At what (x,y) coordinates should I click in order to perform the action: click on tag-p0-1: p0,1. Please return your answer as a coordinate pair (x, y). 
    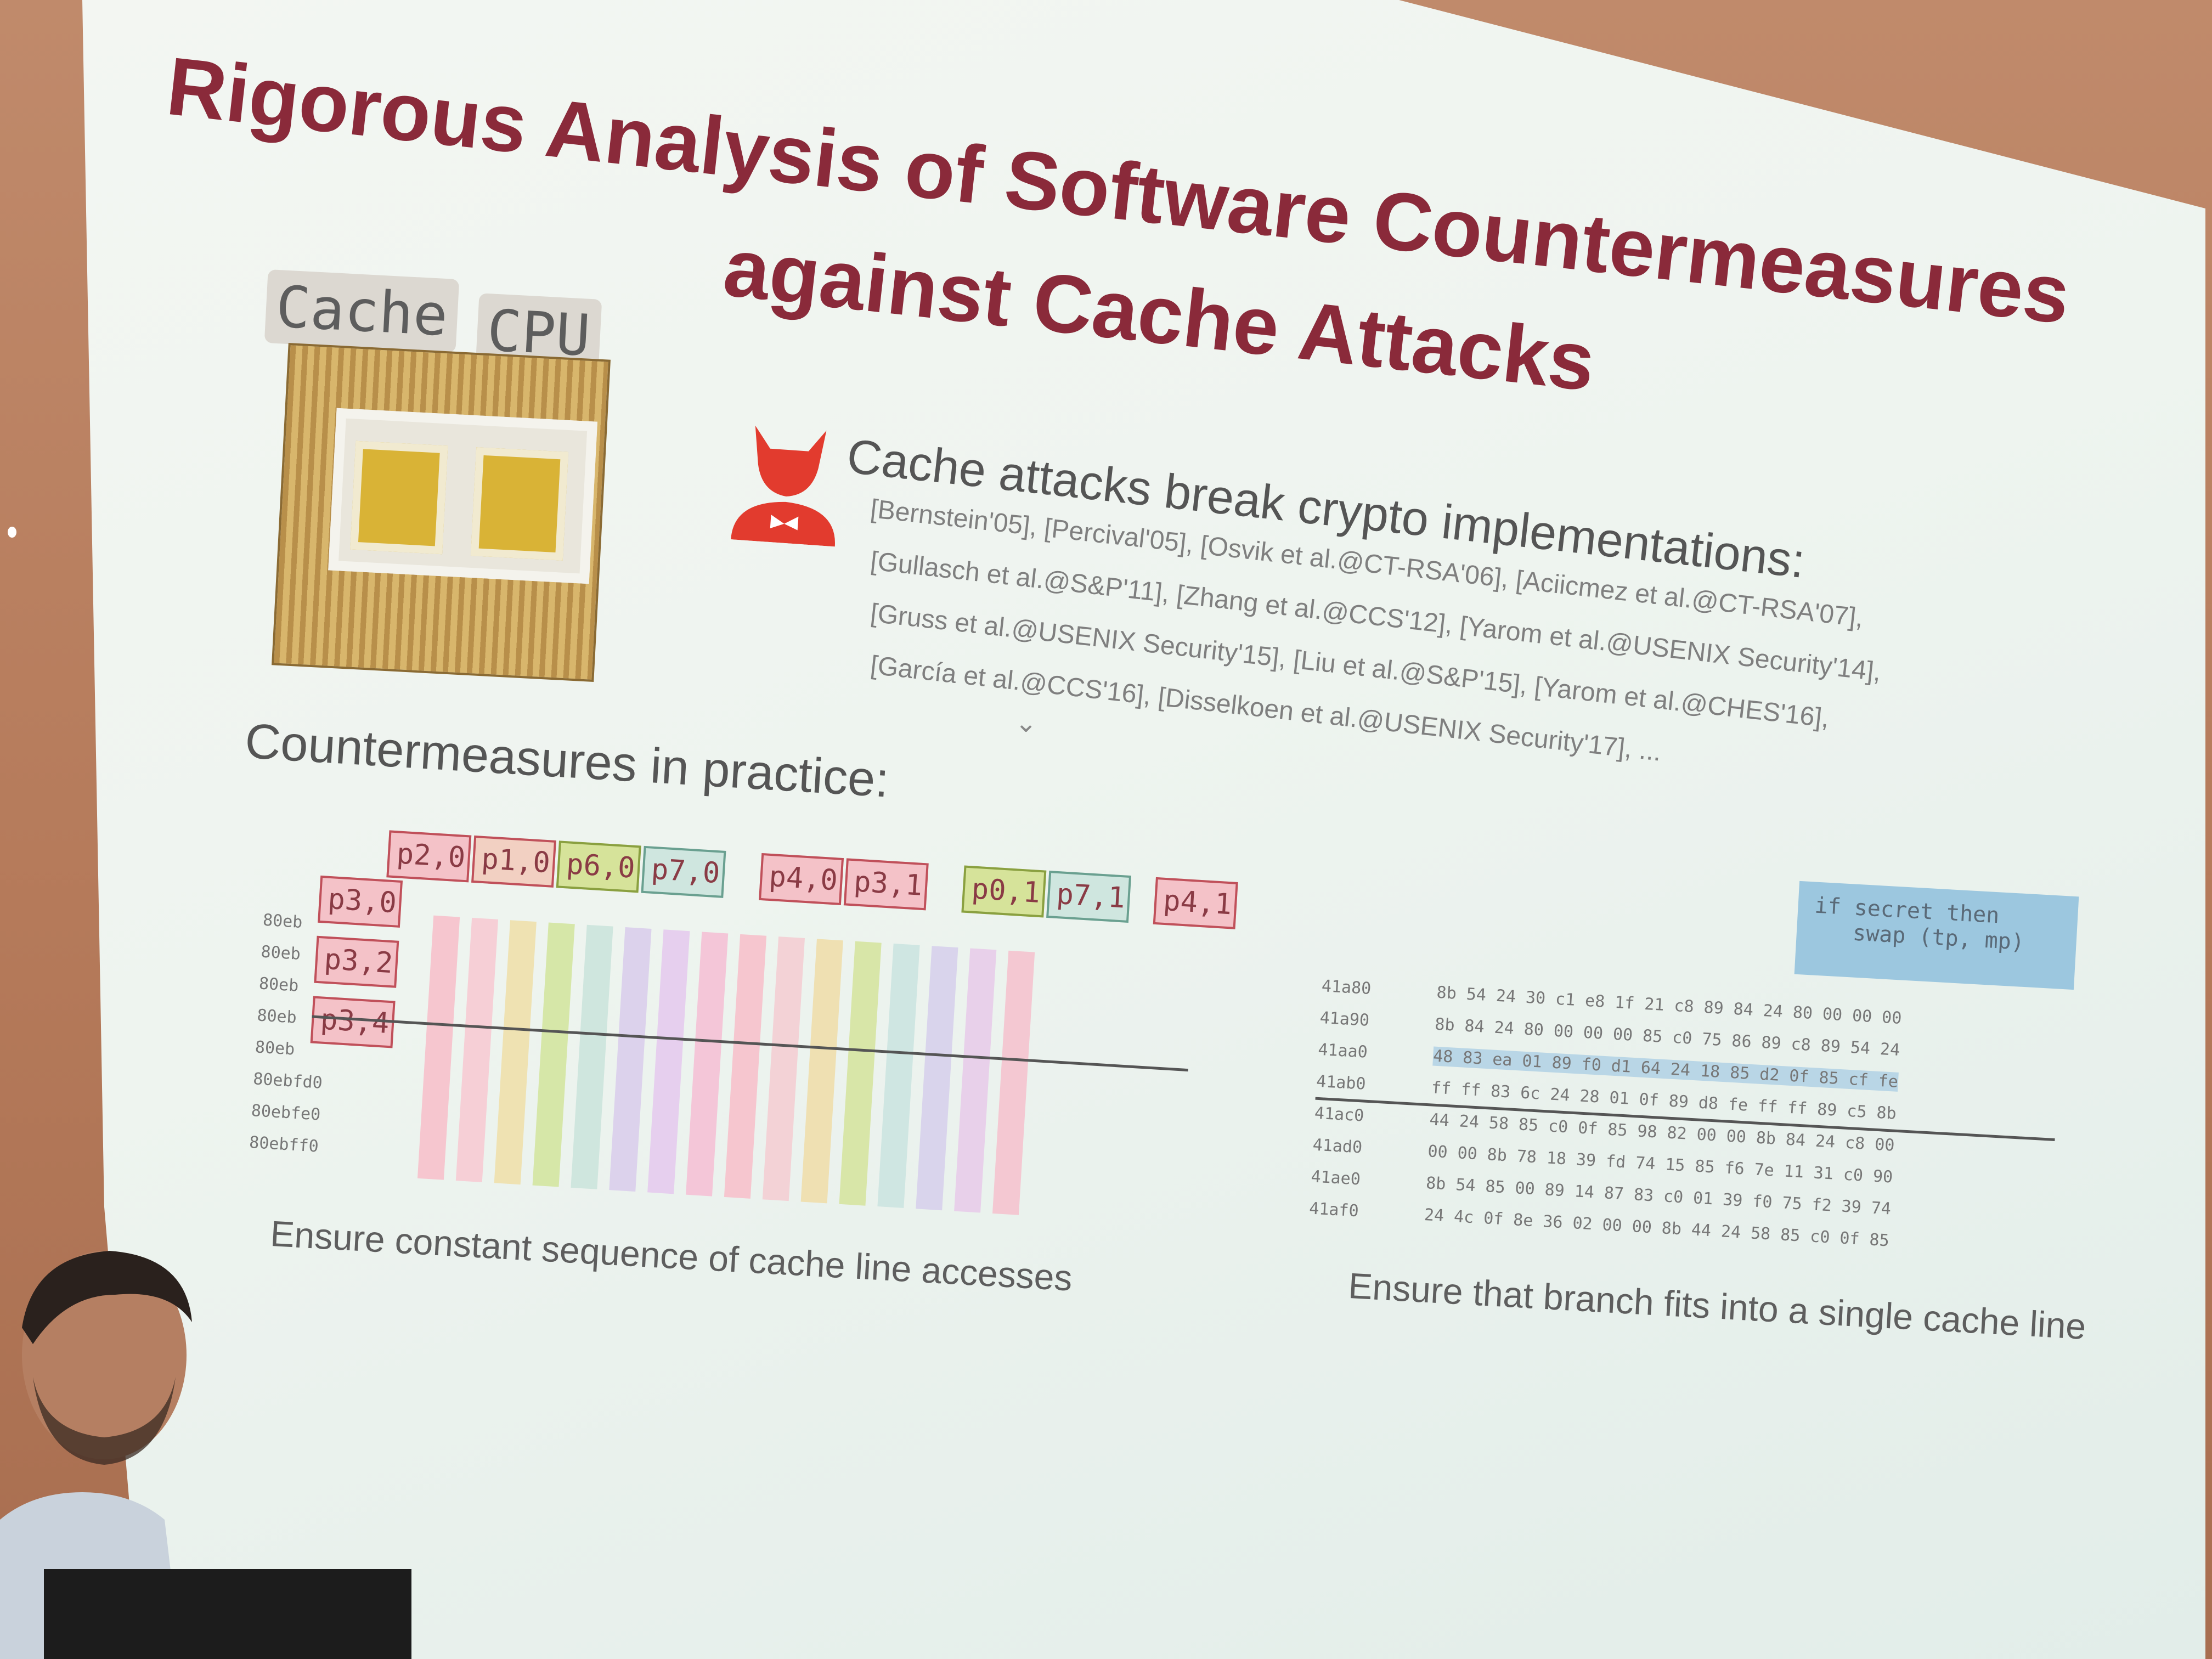
    Looking at the image, I should click on (1004, 892).